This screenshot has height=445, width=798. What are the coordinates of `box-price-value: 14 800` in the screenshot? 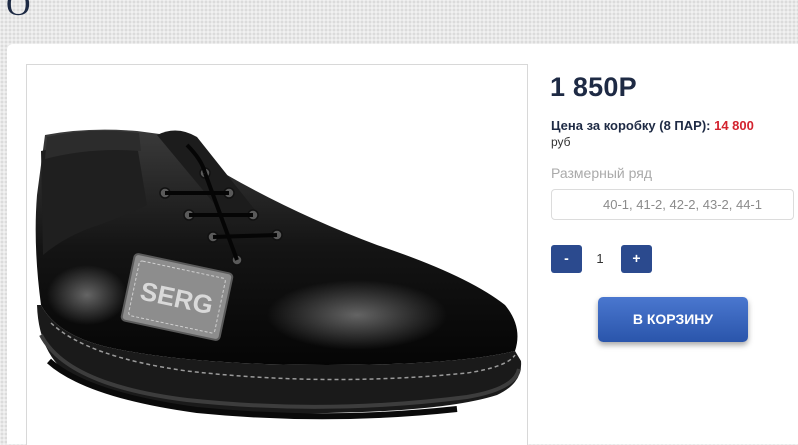 It's located at (734, 125).